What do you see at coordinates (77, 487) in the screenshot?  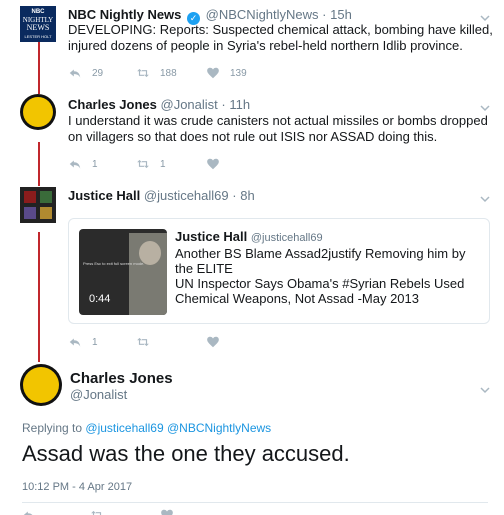 I see `tweet-timestamp: 10:12 PM - 4 Apr 2017` at bounding box center [77, 487].